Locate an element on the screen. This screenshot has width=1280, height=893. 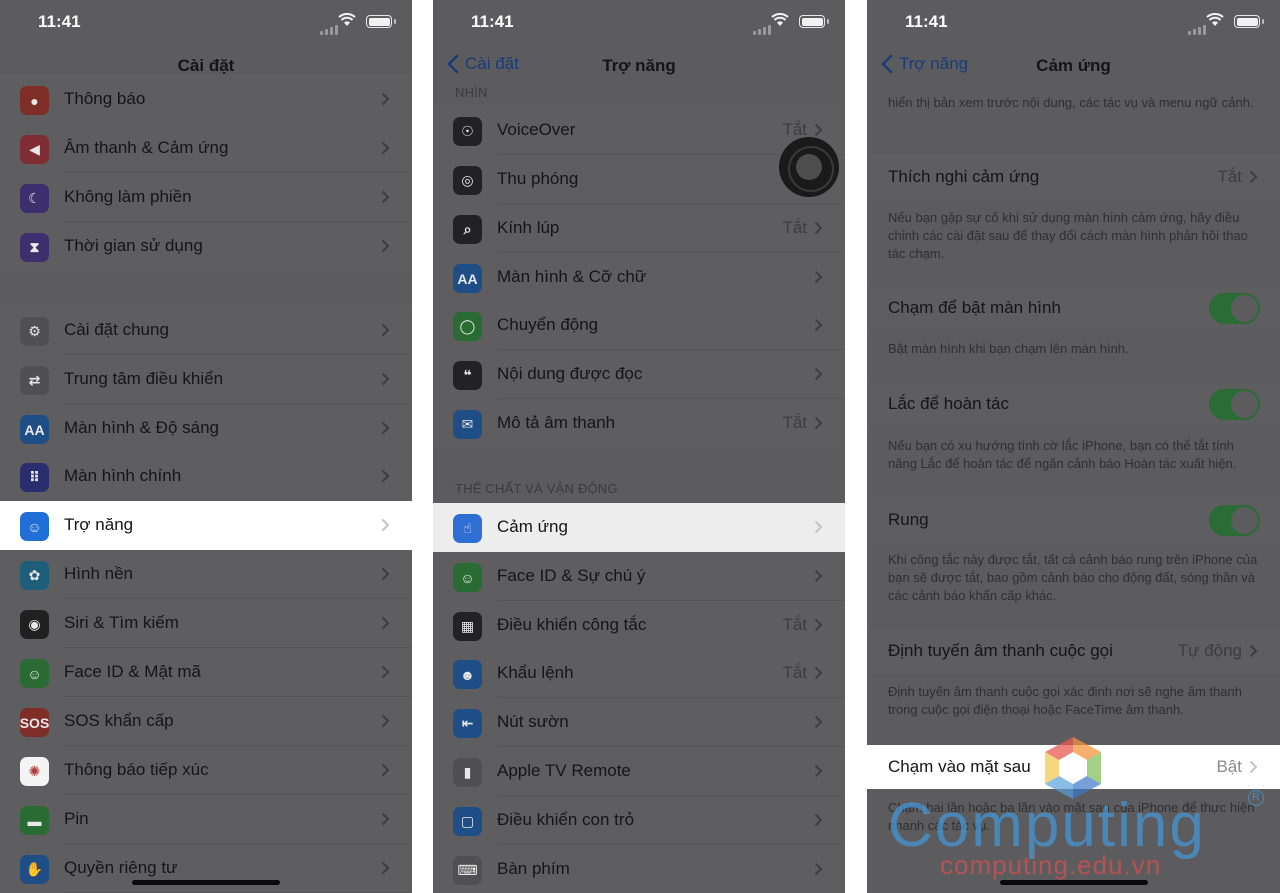
row-label: Trợ năng is located at coordinates (99, 524).